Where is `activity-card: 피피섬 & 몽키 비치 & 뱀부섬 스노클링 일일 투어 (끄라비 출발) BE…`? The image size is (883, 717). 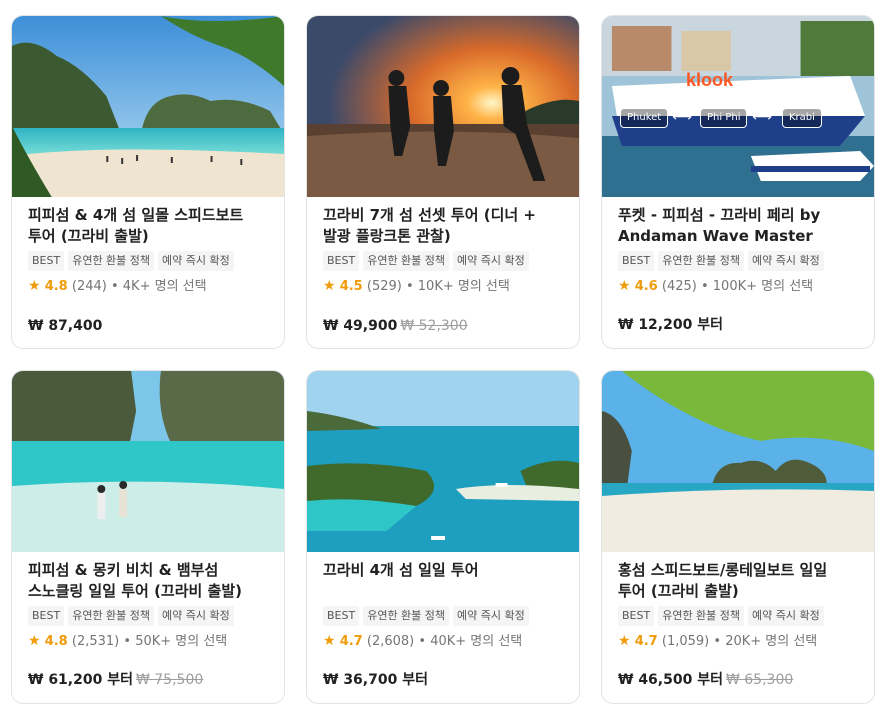
activity-card: 피피섬 & 몽키 비치 & 뱀부섬 스노클링 일일 투어 (끄라비 출발) BE… is located at coordinates (148, 537).